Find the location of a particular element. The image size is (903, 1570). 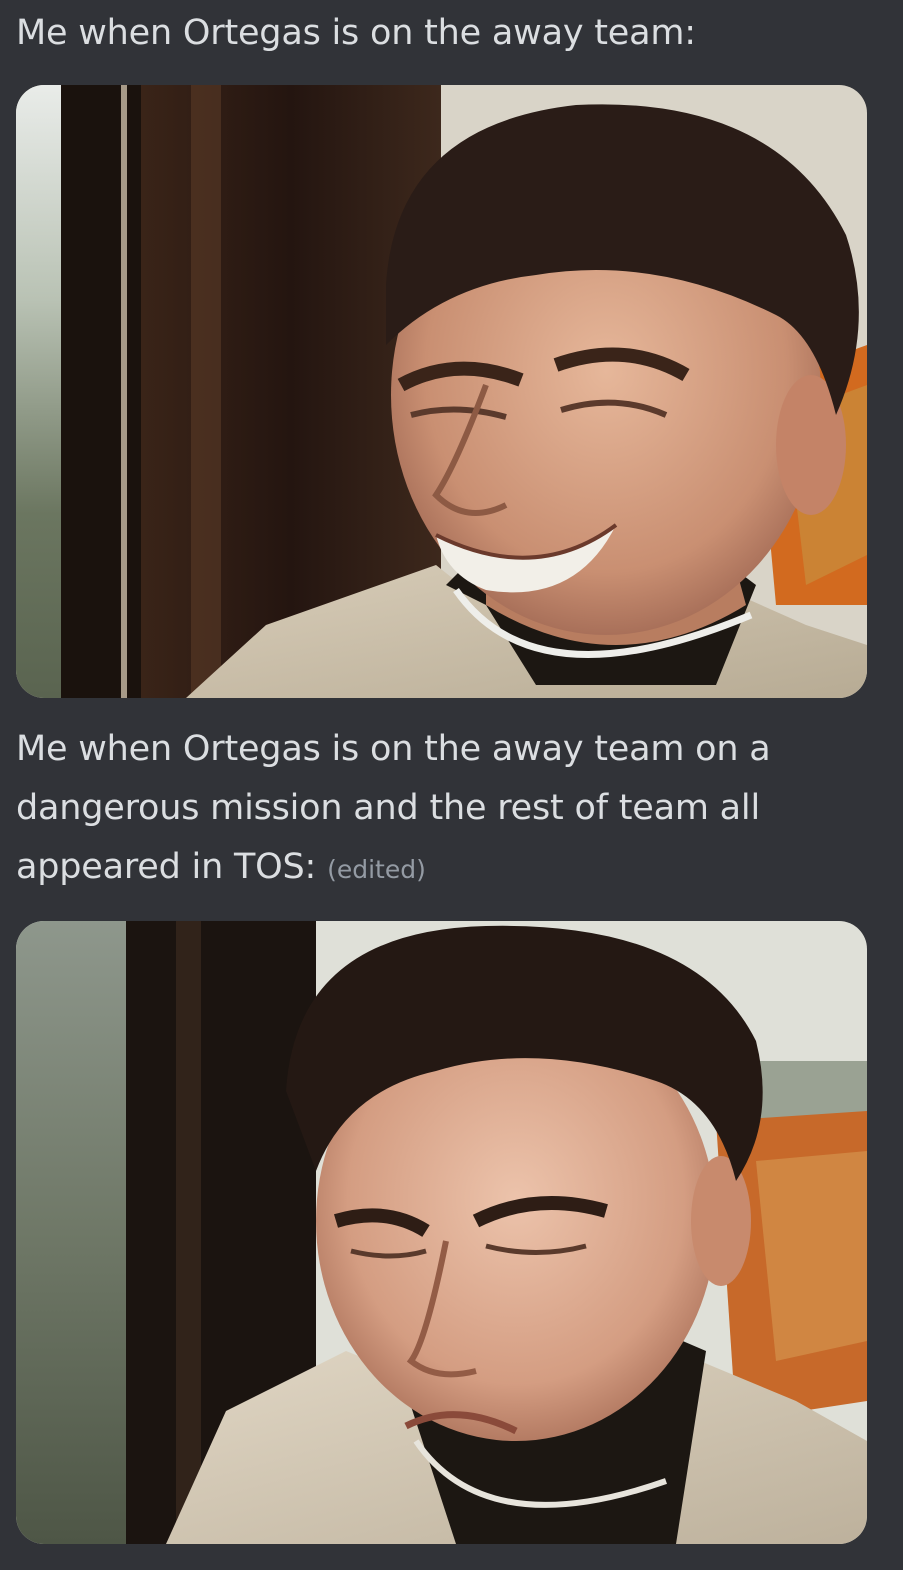

edited-label: (edited) is located at coordinates (376, 869).